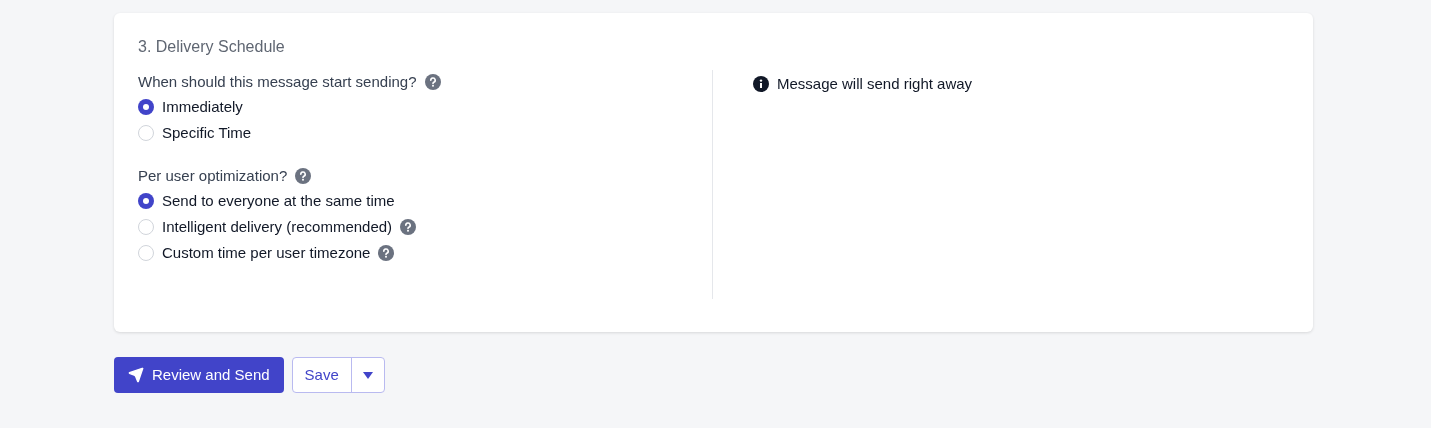  Describe the element at coordinates (761, 84) in the screenshot. I see `info-icon` at that location.